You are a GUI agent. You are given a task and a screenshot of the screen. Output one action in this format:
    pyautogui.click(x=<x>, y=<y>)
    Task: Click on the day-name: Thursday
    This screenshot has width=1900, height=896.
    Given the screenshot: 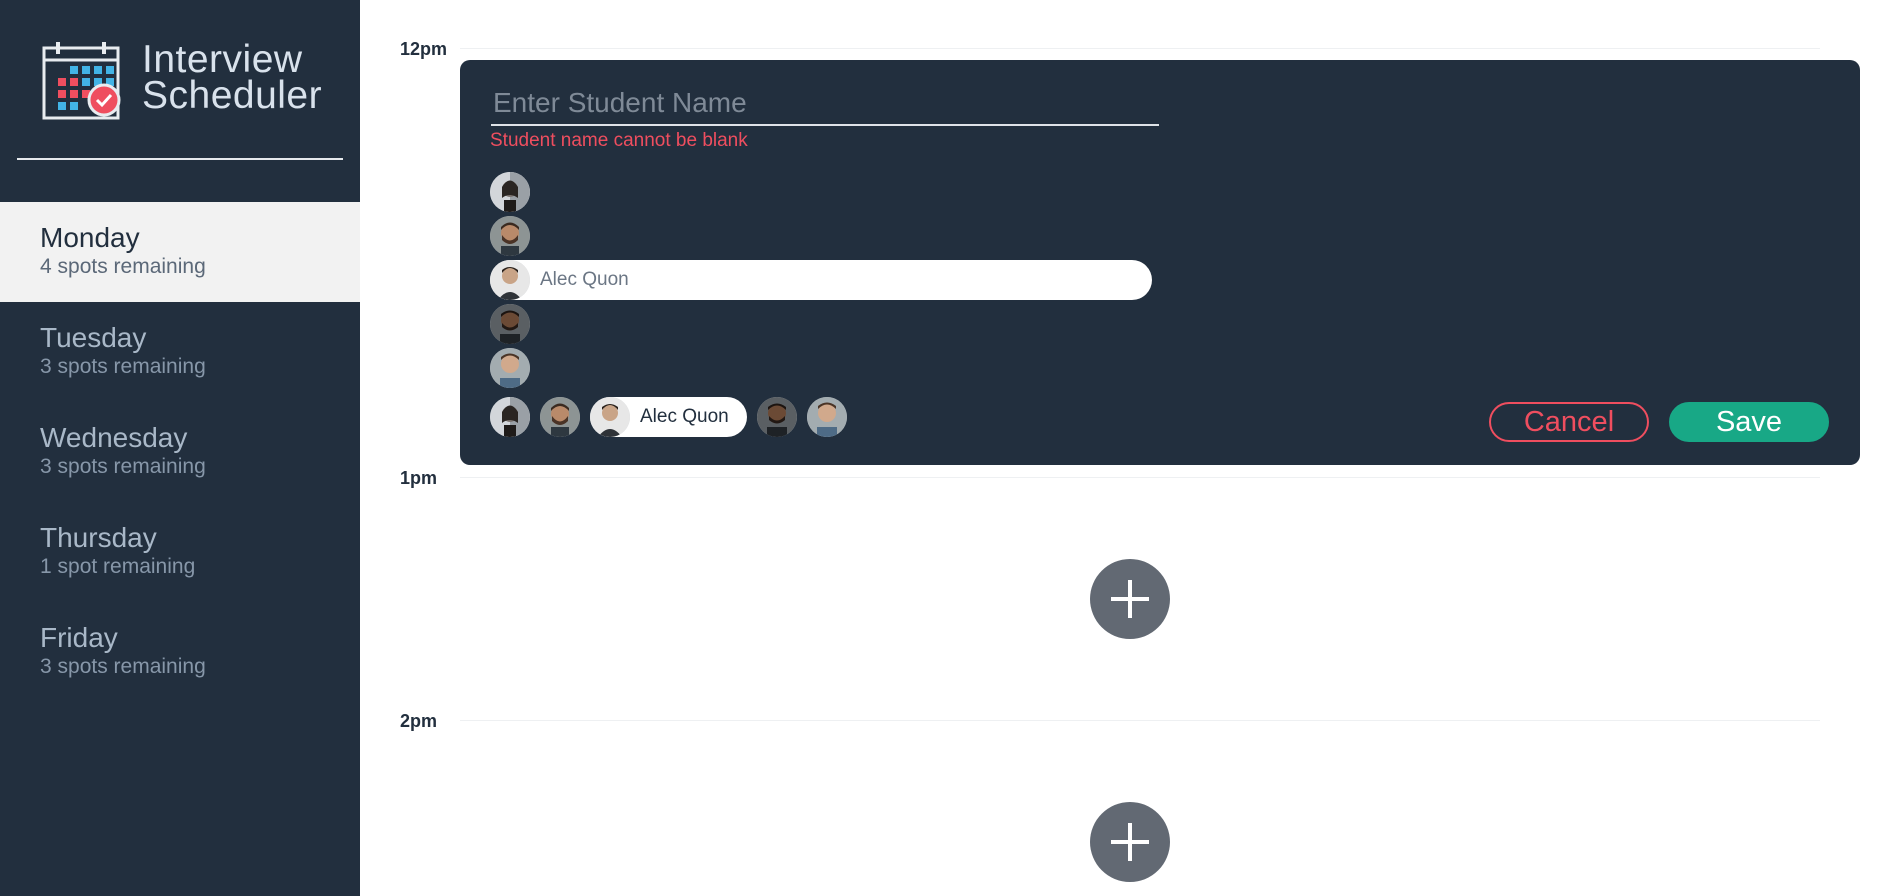 What is the action you would take?
    pyautogui.click(x=98, y=537)
    